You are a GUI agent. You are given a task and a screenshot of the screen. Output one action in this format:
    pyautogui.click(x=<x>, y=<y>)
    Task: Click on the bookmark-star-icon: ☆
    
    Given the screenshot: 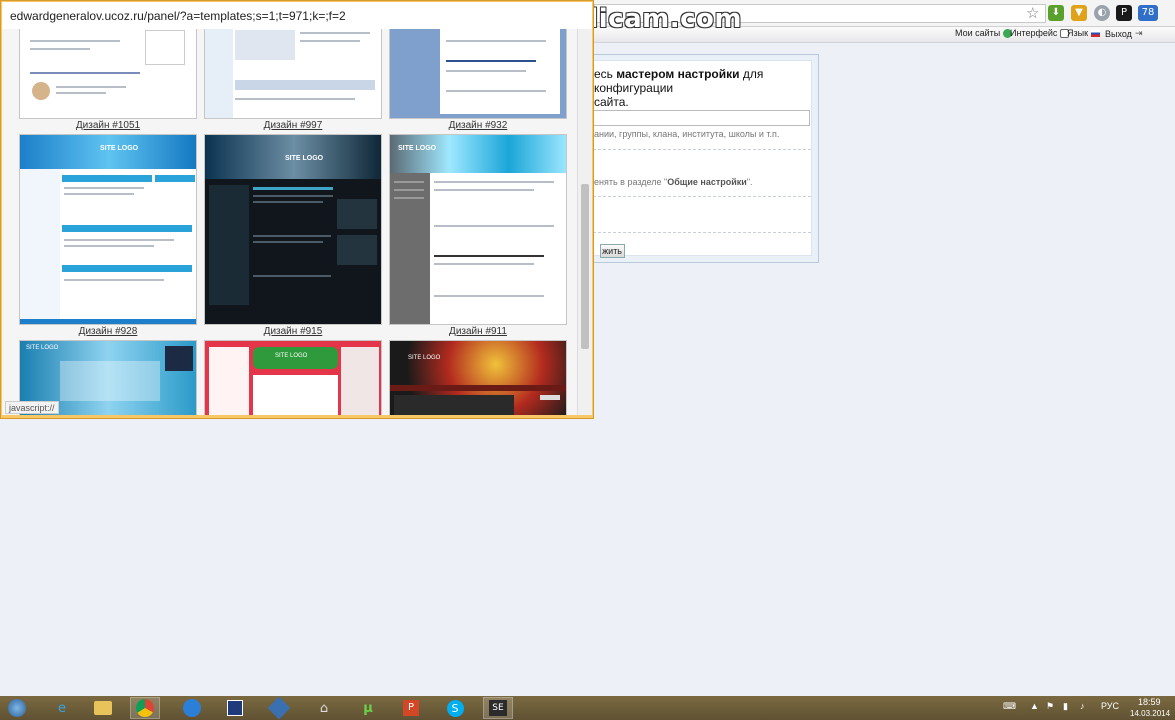 What is the action you would take?
    pyautogui.click(x=1032, y=13)
    